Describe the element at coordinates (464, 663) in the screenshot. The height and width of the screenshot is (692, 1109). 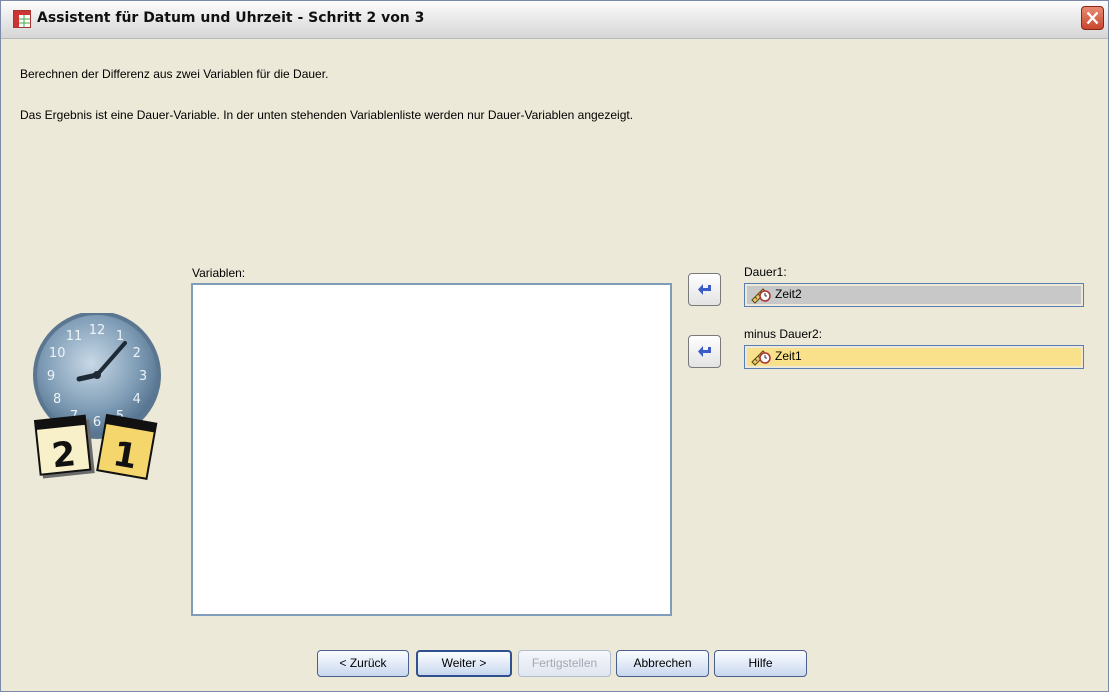
I see `next-button: Weiter >` at that location.